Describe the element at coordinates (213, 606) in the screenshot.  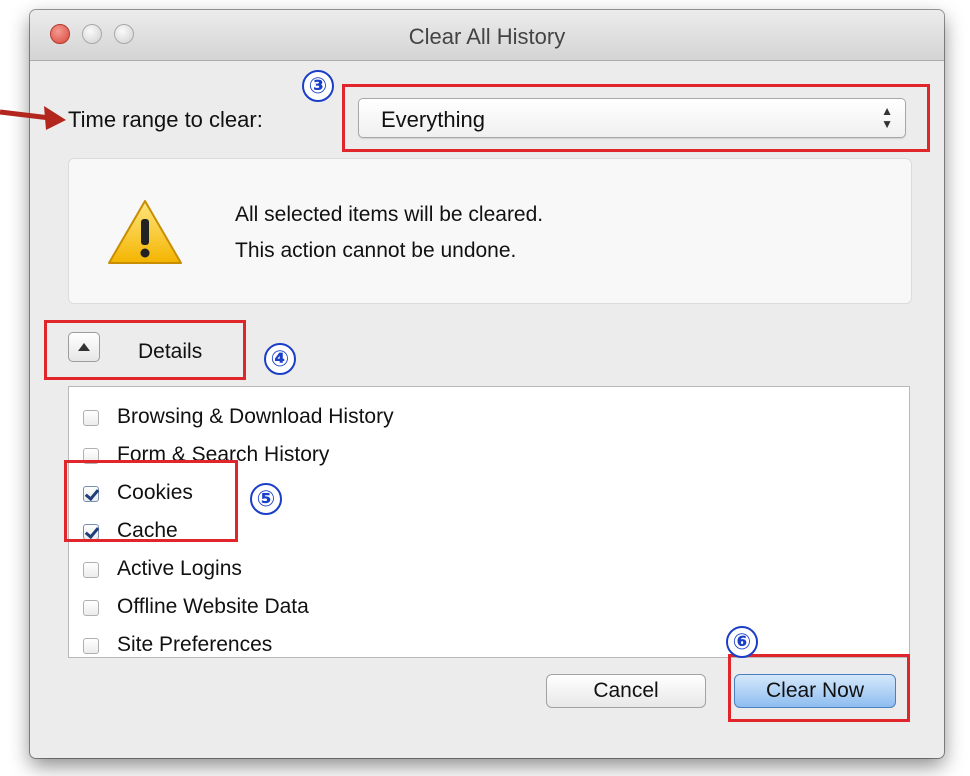
I see `item-label: Offline Website Data` at that location.